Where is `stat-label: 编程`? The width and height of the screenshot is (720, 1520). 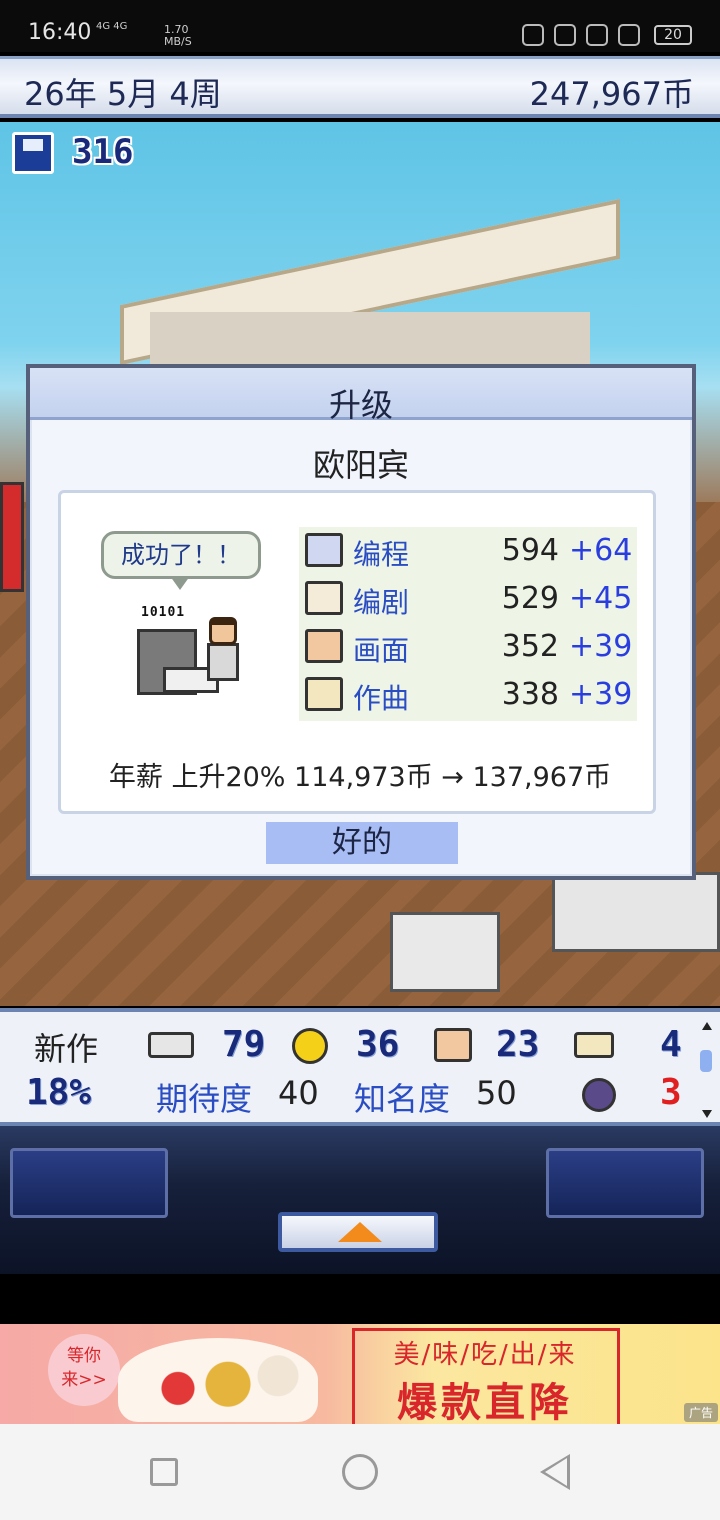
stat-label: 编程 is located at coordinates (381, 554).